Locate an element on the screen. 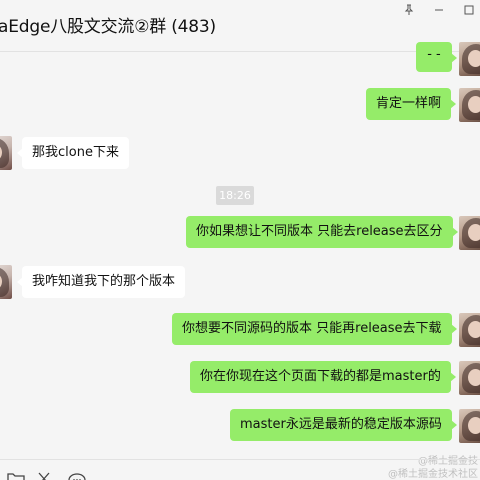  message-bubble: 你想要不同源码的版本 只能再release去下载 is located at coordinates (314, 329).